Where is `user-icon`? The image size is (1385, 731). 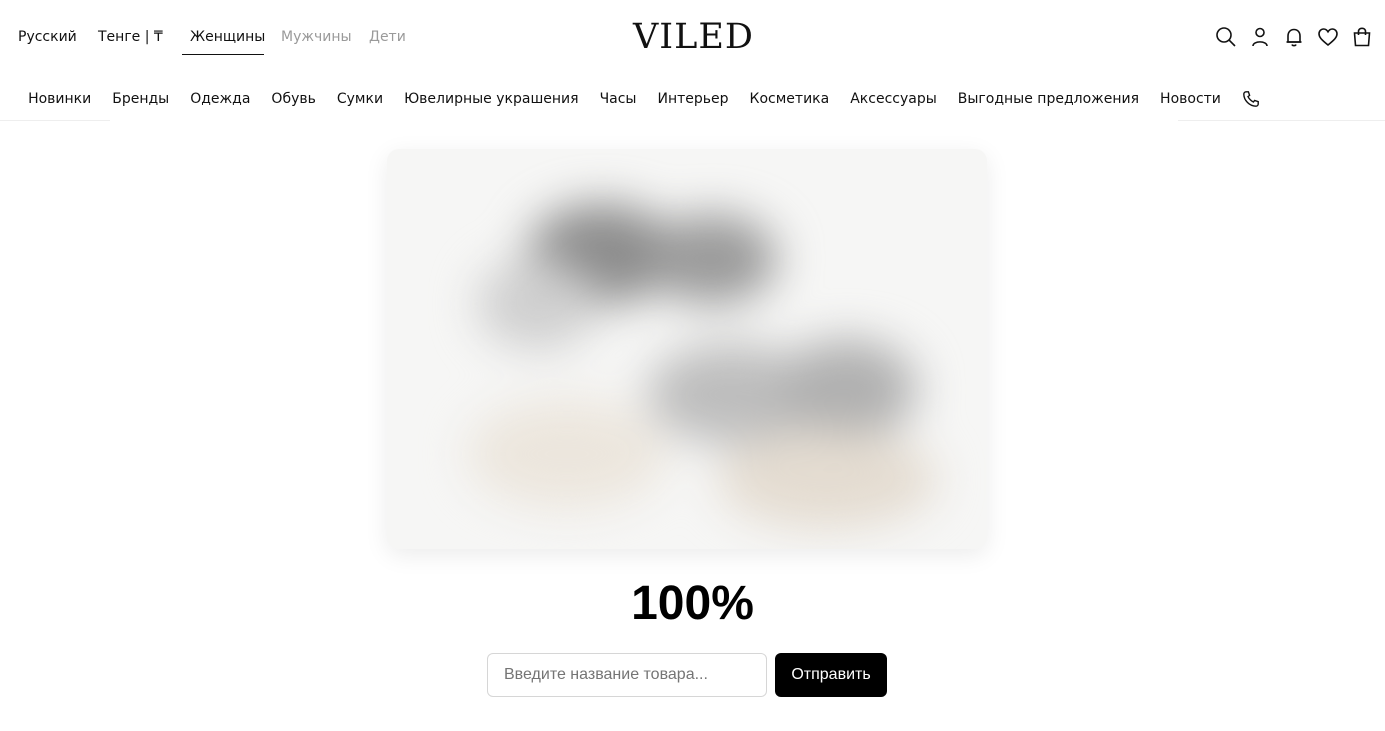 user-icon is located at coordinates (1260, 37).